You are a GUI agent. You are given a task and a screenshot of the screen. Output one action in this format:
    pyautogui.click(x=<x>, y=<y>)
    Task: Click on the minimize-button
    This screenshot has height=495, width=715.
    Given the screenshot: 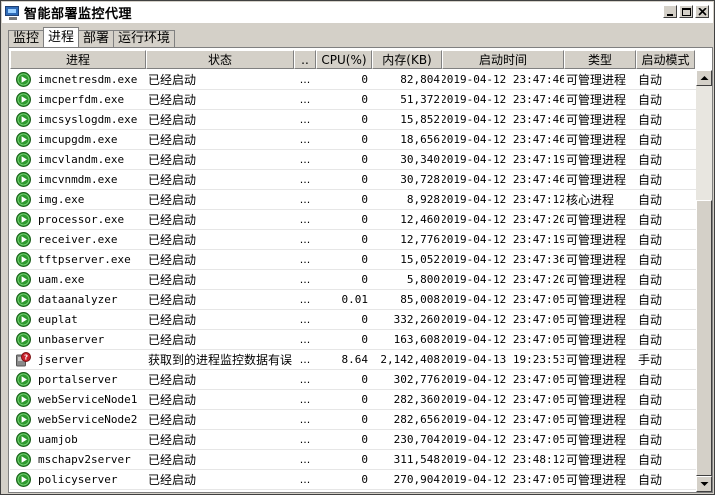 What is the action you would take?
    pyautogui.click(x=670, y=11)
    